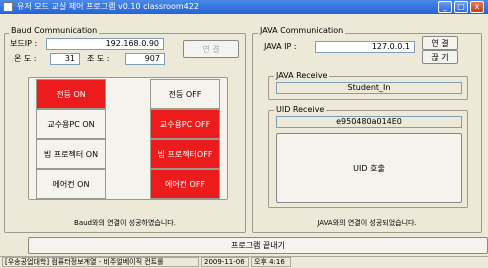 Image resolution: width=488 pixels, height=268 pixels. Describe the element at coordinates (369, 88) in the screenshot. I see `java-receive-field: Student_In` at that location.